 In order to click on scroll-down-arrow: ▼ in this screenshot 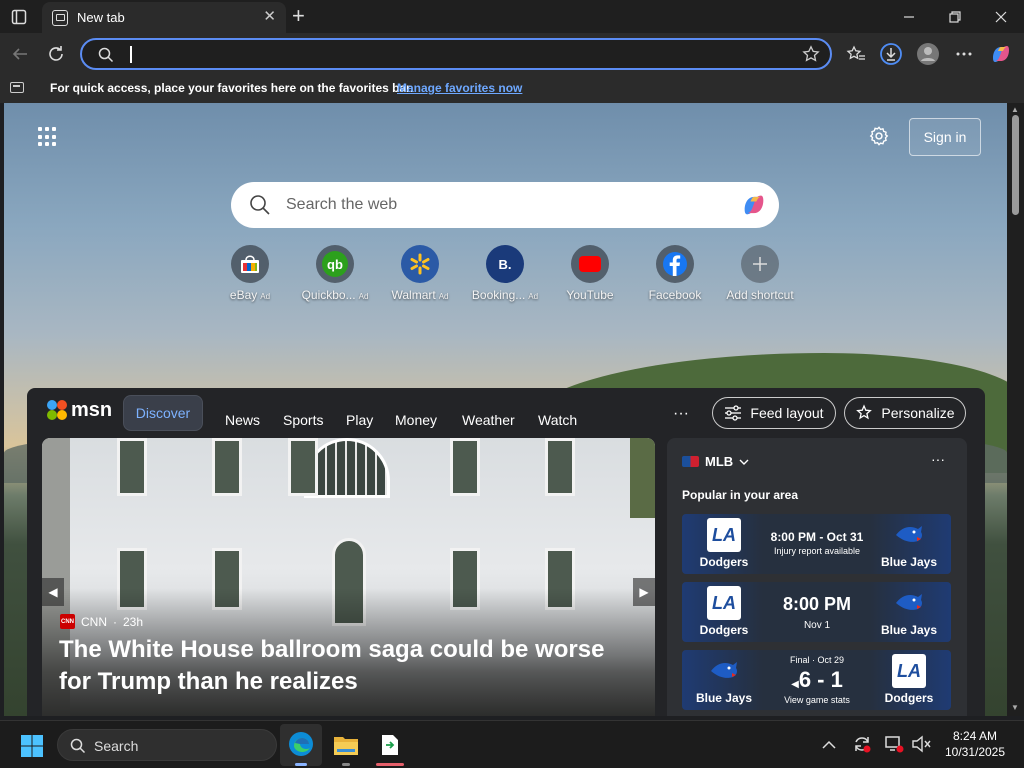, I will do `click(1015, 707)`.